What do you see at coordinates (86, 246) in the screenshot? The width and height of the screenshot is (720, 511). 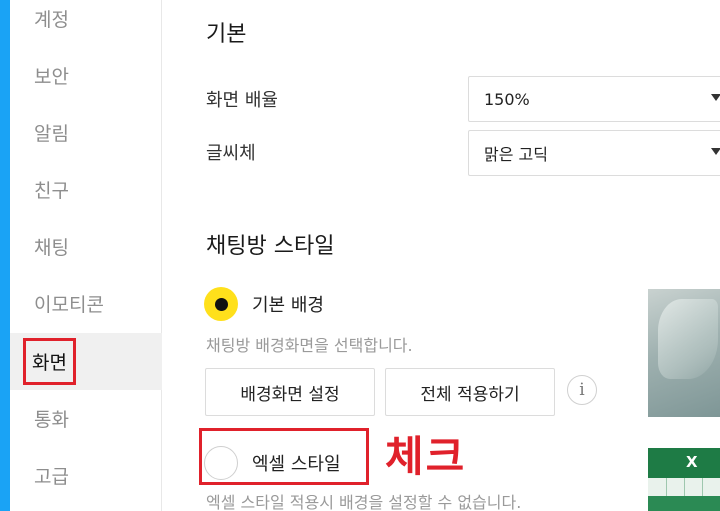 I see `sidebar-item-chat: 채팅` at bounding box center [86, 246].